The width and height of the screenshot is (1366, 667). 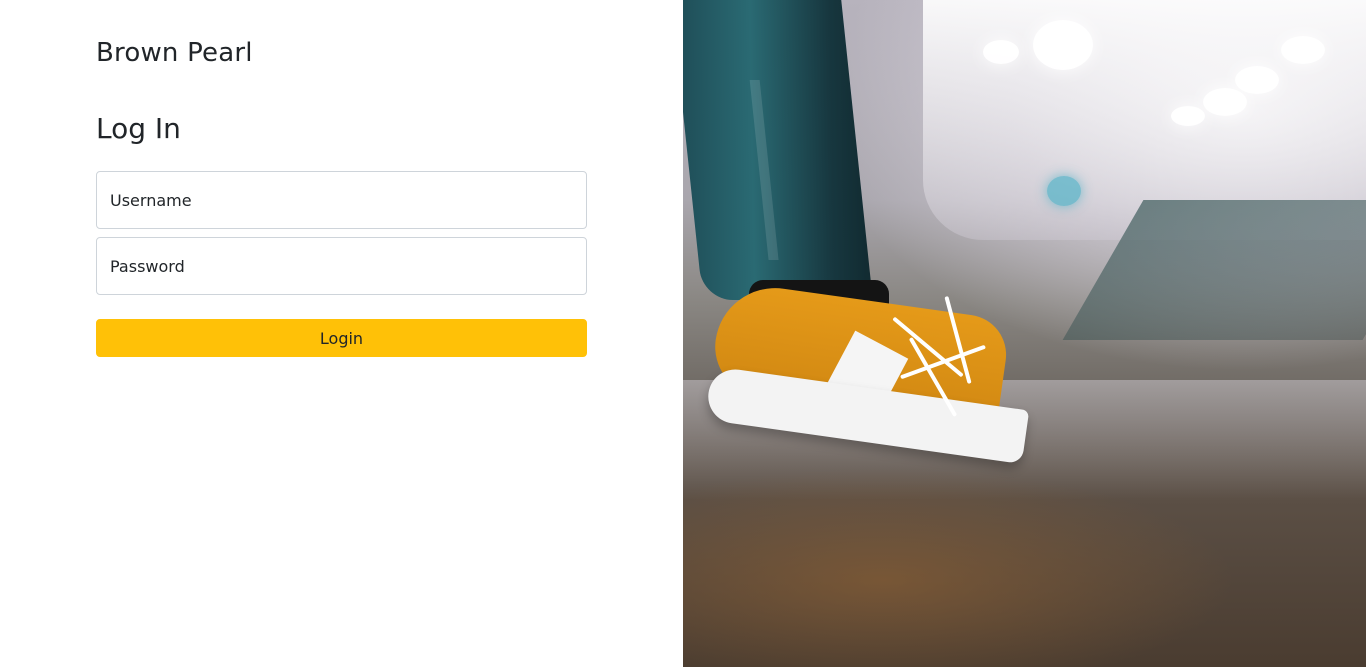 I want to click on username-input, so click(x=341, y=200).